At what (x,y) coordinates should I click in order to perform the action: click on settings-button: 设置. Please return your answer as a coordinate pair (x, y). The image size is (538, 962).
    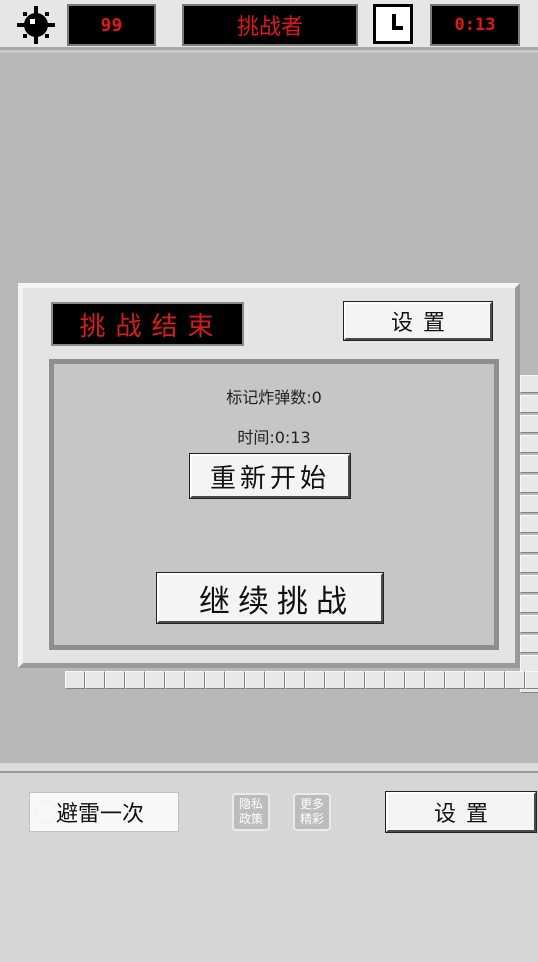
    Looking at the image, I should click on (461, 812).